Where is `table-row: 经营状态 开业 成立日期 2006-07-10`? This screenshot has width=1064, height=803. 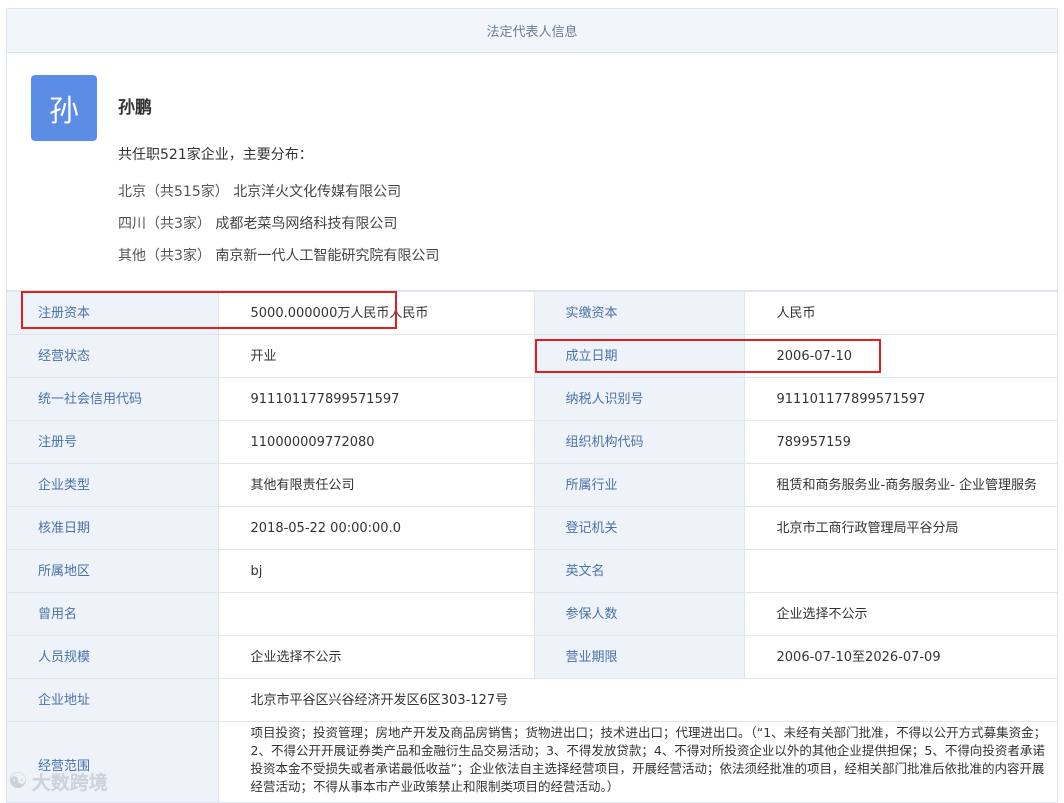
table-row: 经营状态 开业 成立日期 2006-07-10 is located at coordinates (532, 356).